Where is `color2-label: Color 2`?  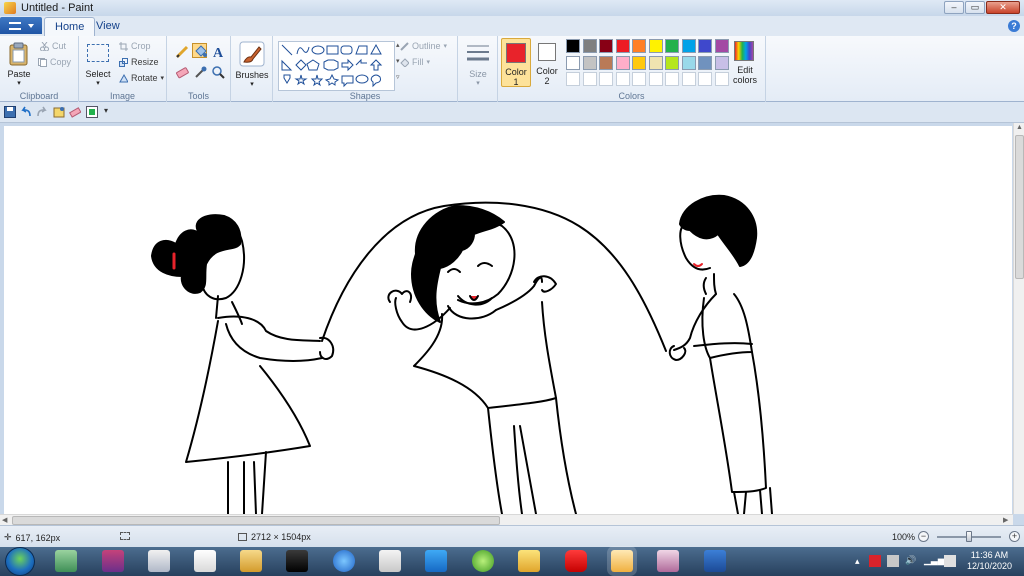 color2-label: Color 2 is located at coordinates (547, 76).